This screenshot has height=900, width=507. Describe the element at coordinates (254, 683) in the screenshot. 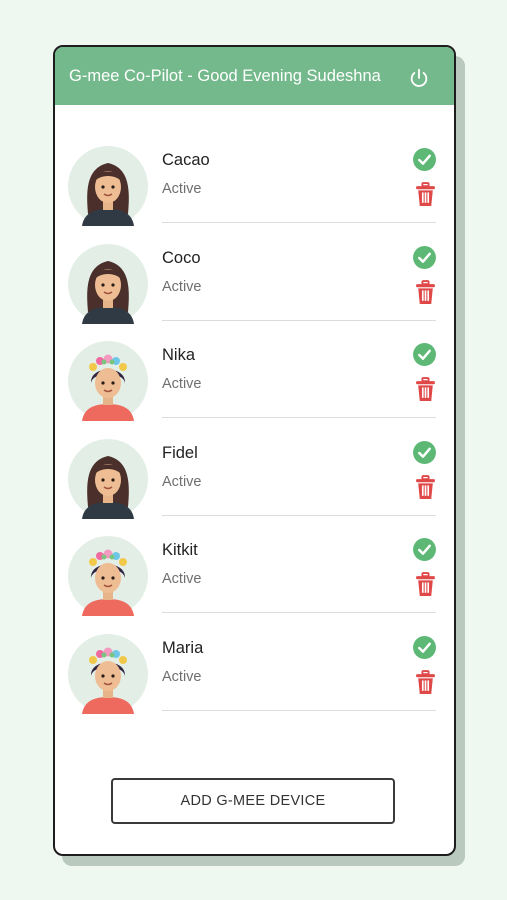

I see `device-row: Maria Active` at that location.